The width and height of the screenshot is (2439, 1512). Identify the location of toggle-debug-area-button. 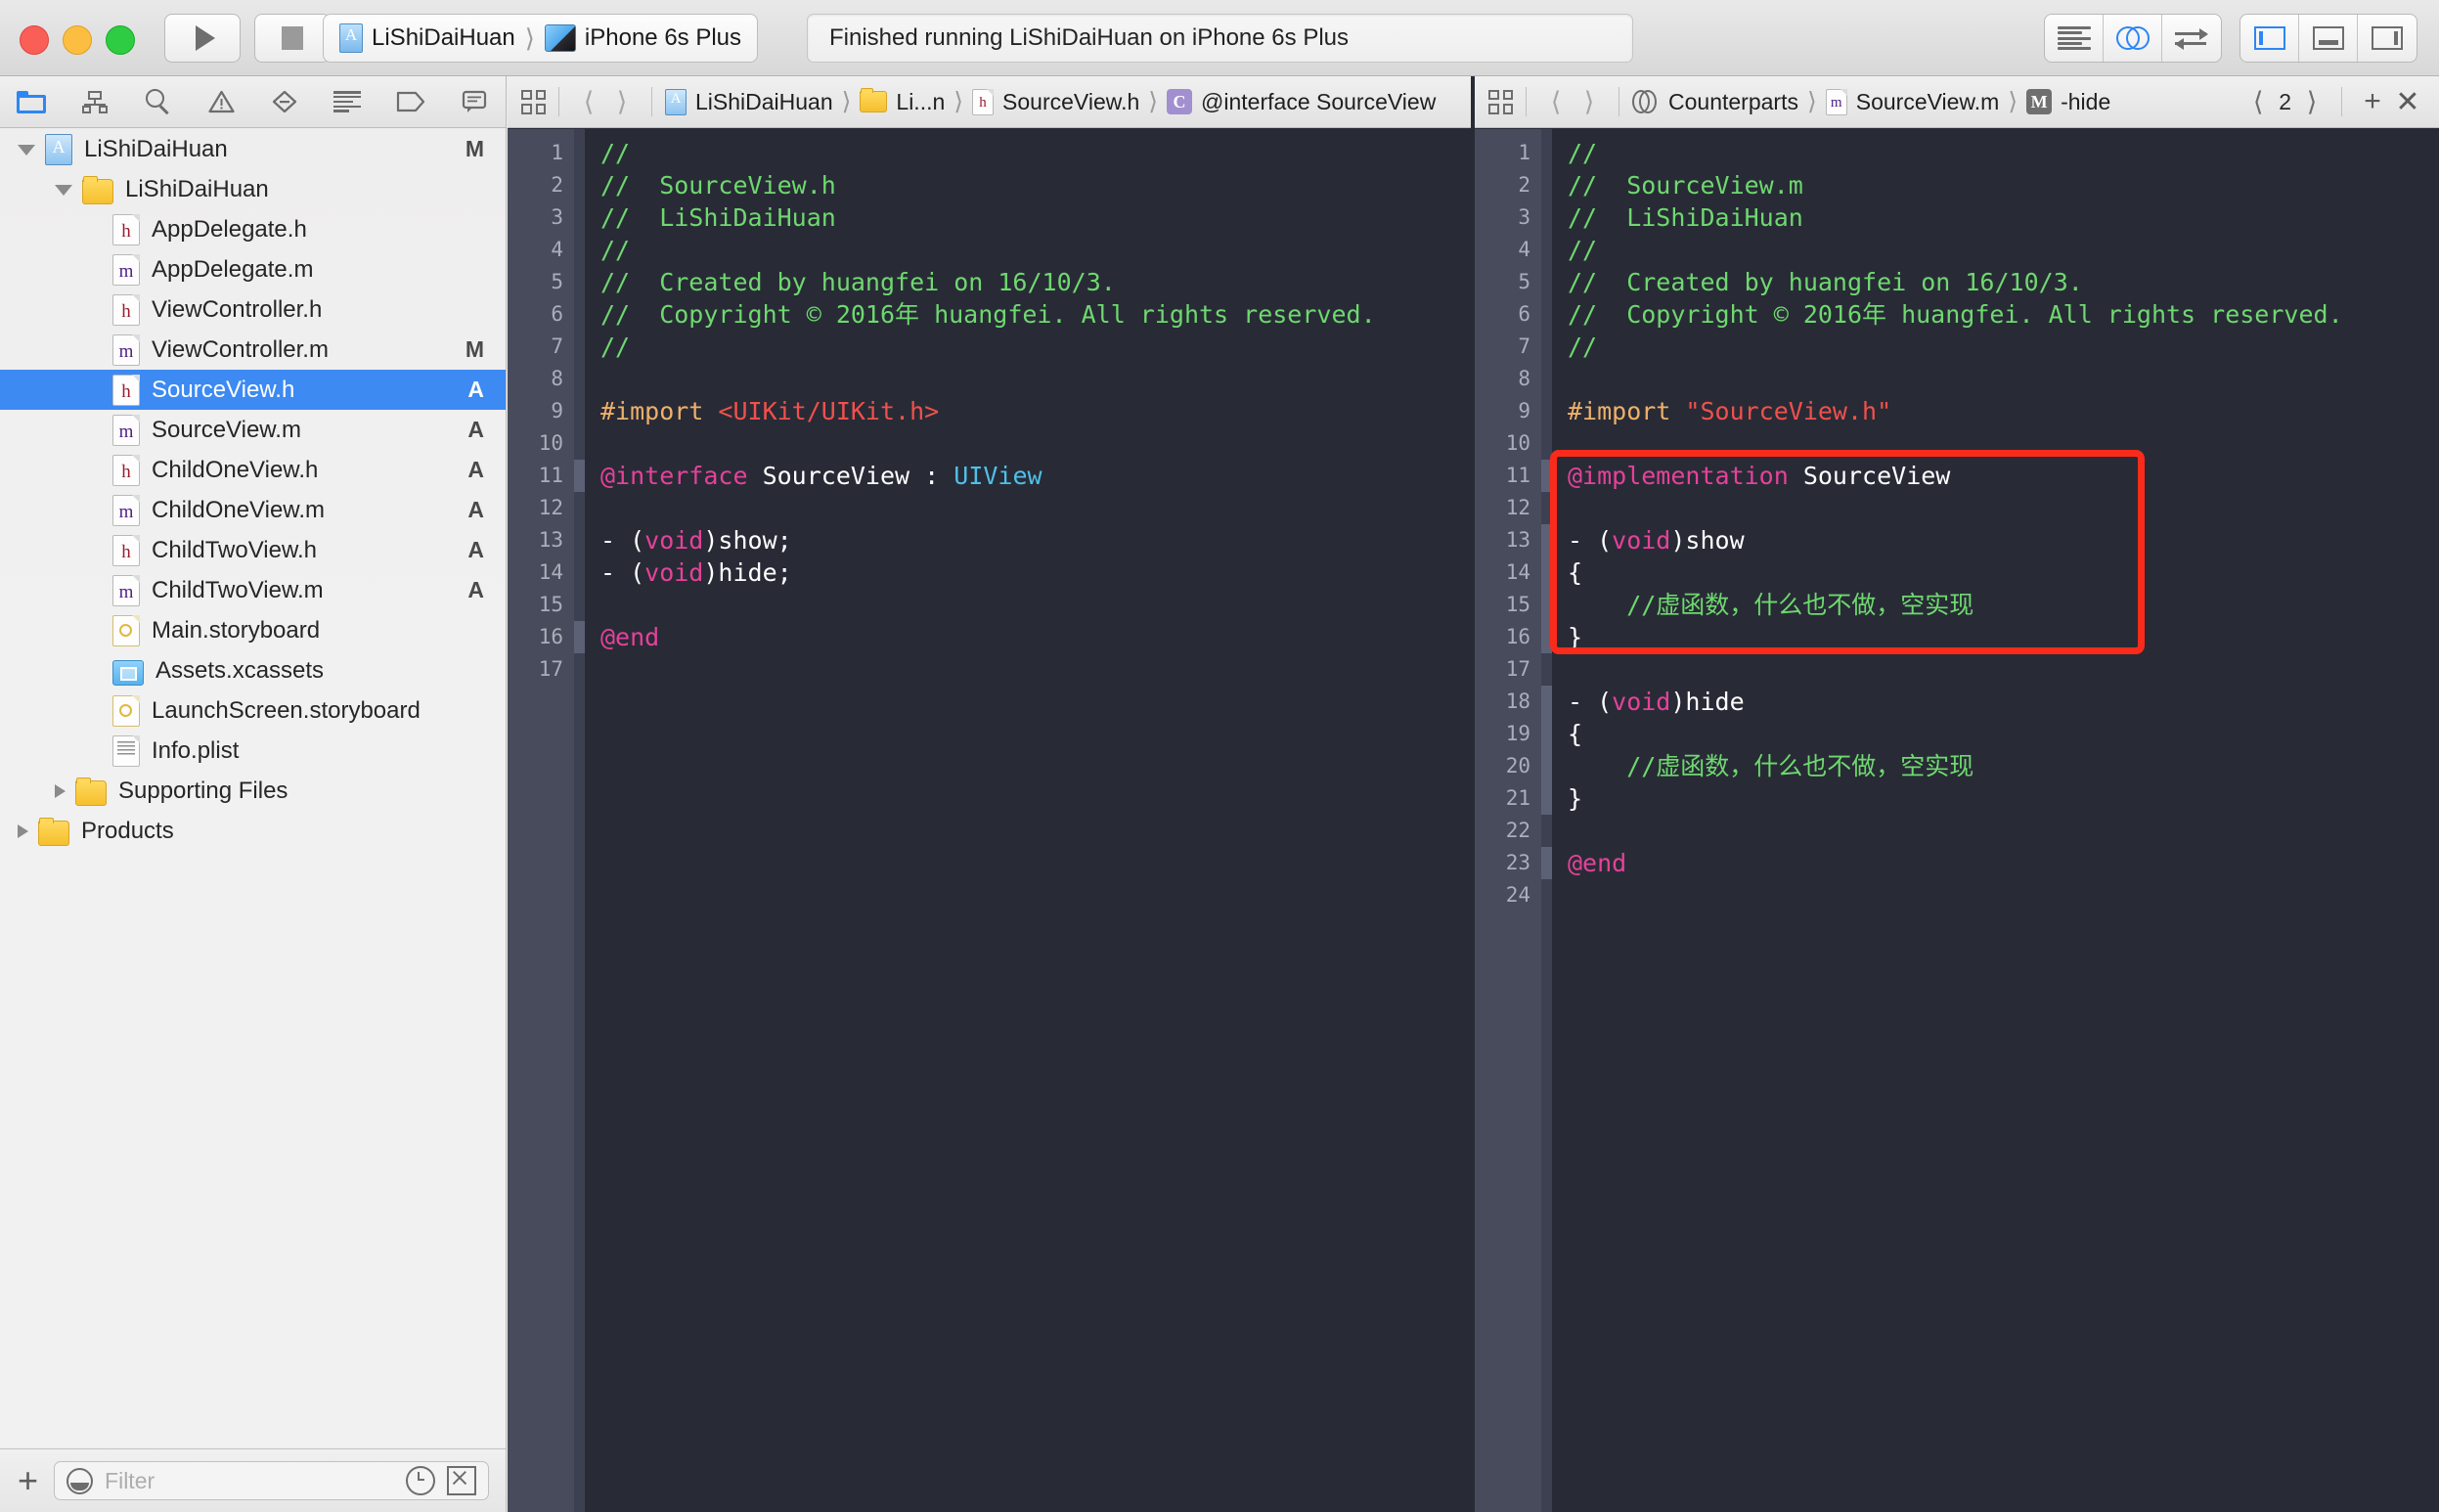
(2328, 38).